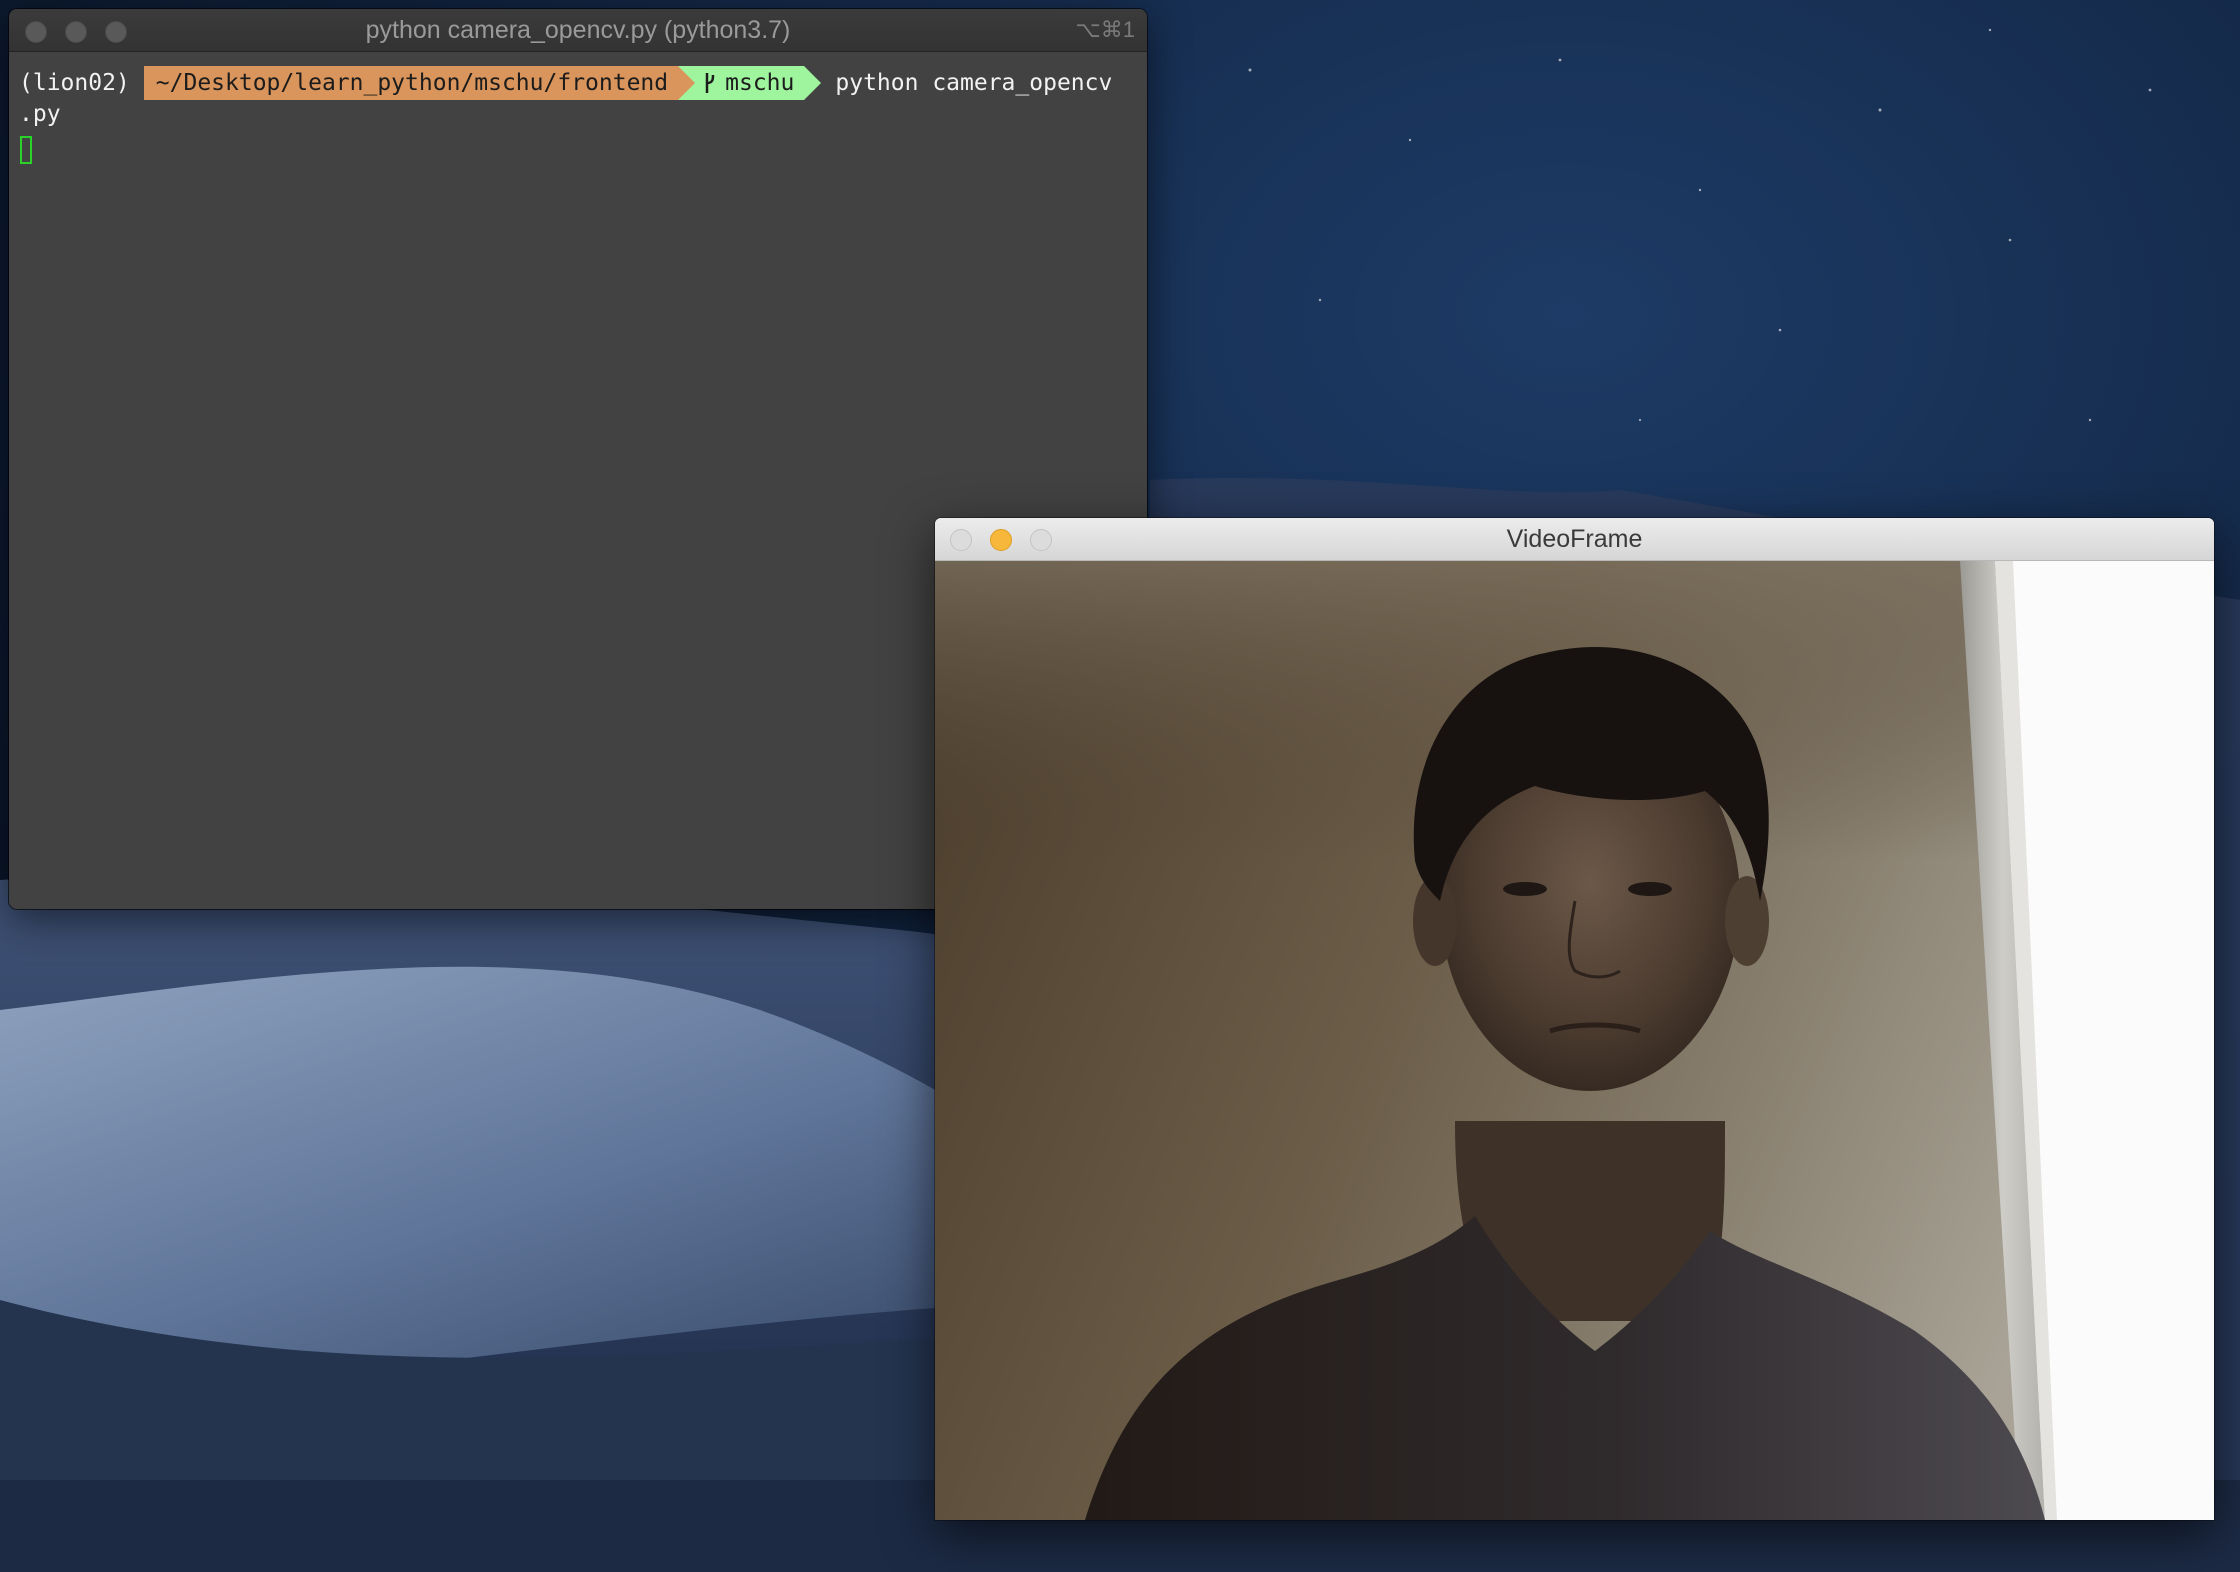 The width and height of the screenshot is (2240, 1572). Describe the element at coordinates (813, 83) in the screenshot. I see `prompt-separator-git` at that location.